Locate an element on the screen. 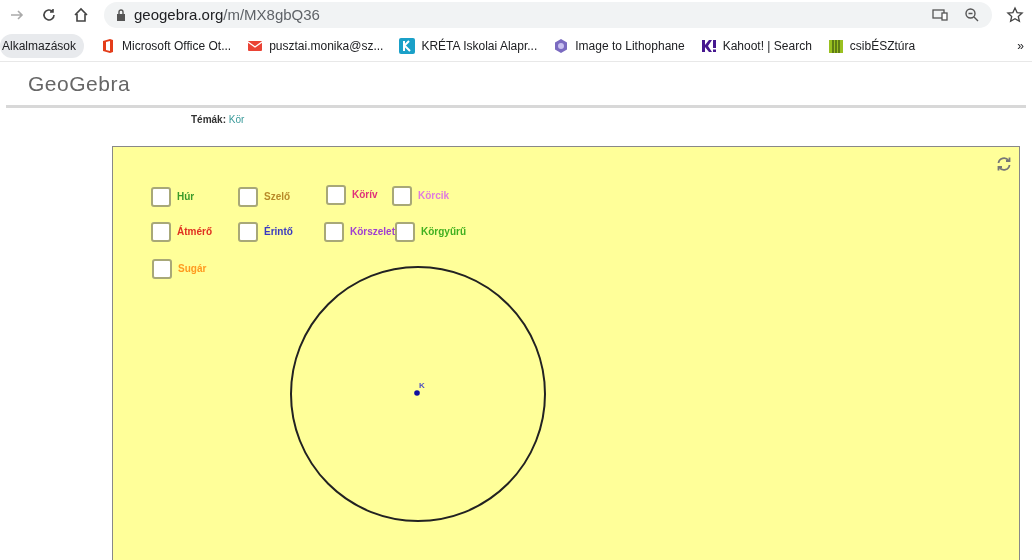 The image size is (1032, 560). reset-icon is located at coordinates (1004, 164).